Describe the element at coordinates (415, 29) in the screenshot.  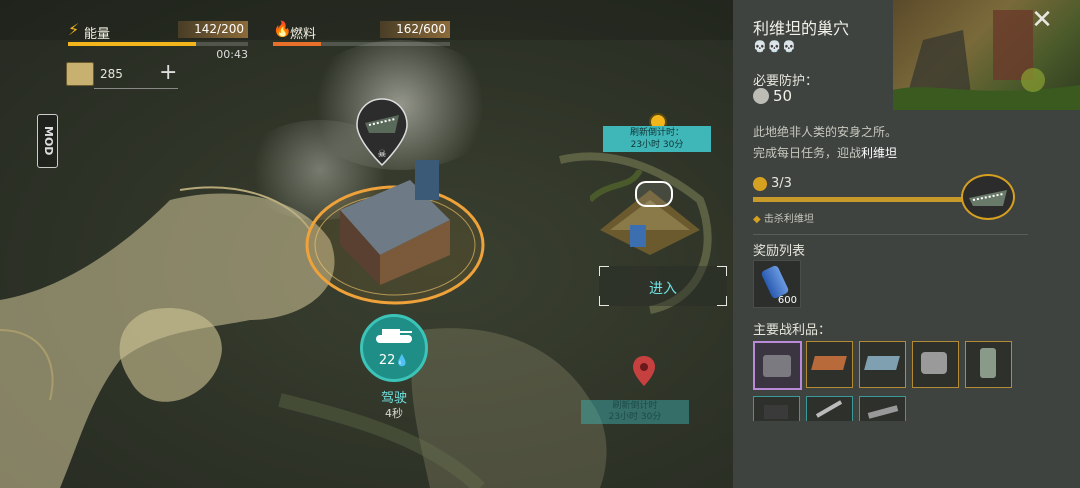
I see `fuel-value: 162/600` at that location.